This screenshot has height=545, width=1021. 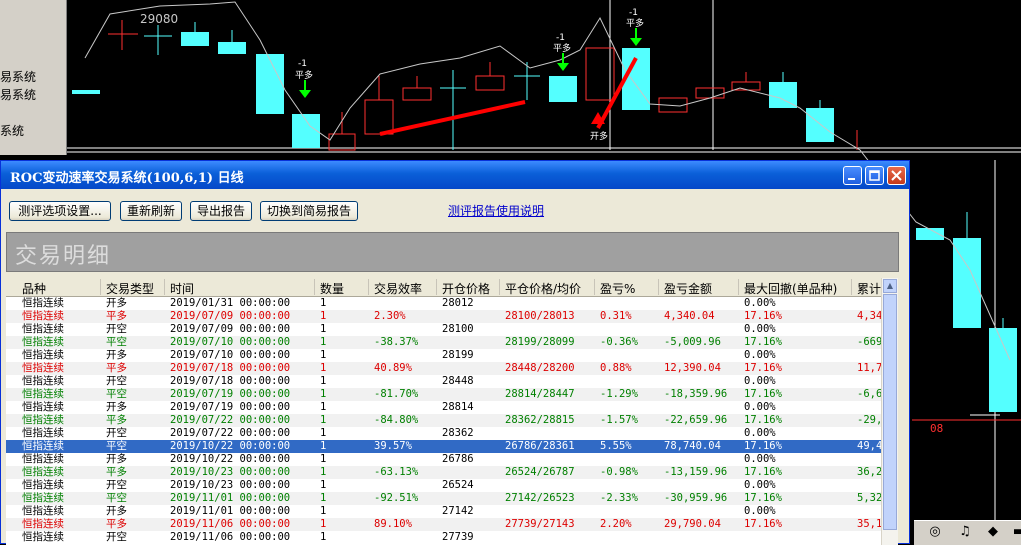 I want to click on column-header: 品种, so click(x=34, y=288).